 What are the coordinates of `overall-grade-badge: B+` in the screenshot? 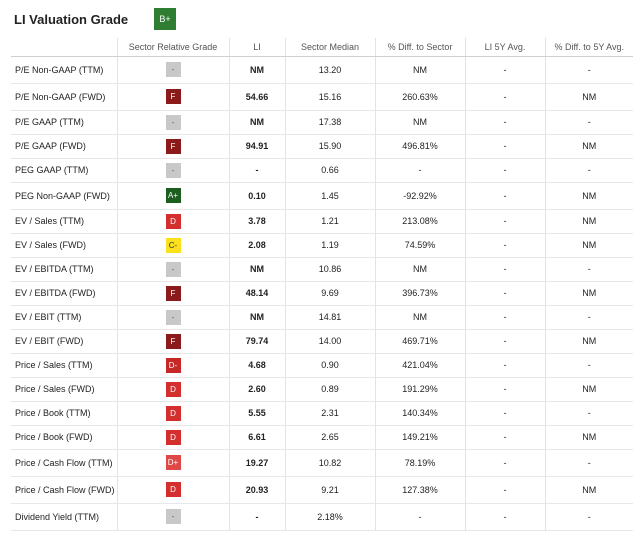 It's located at (165, 19).